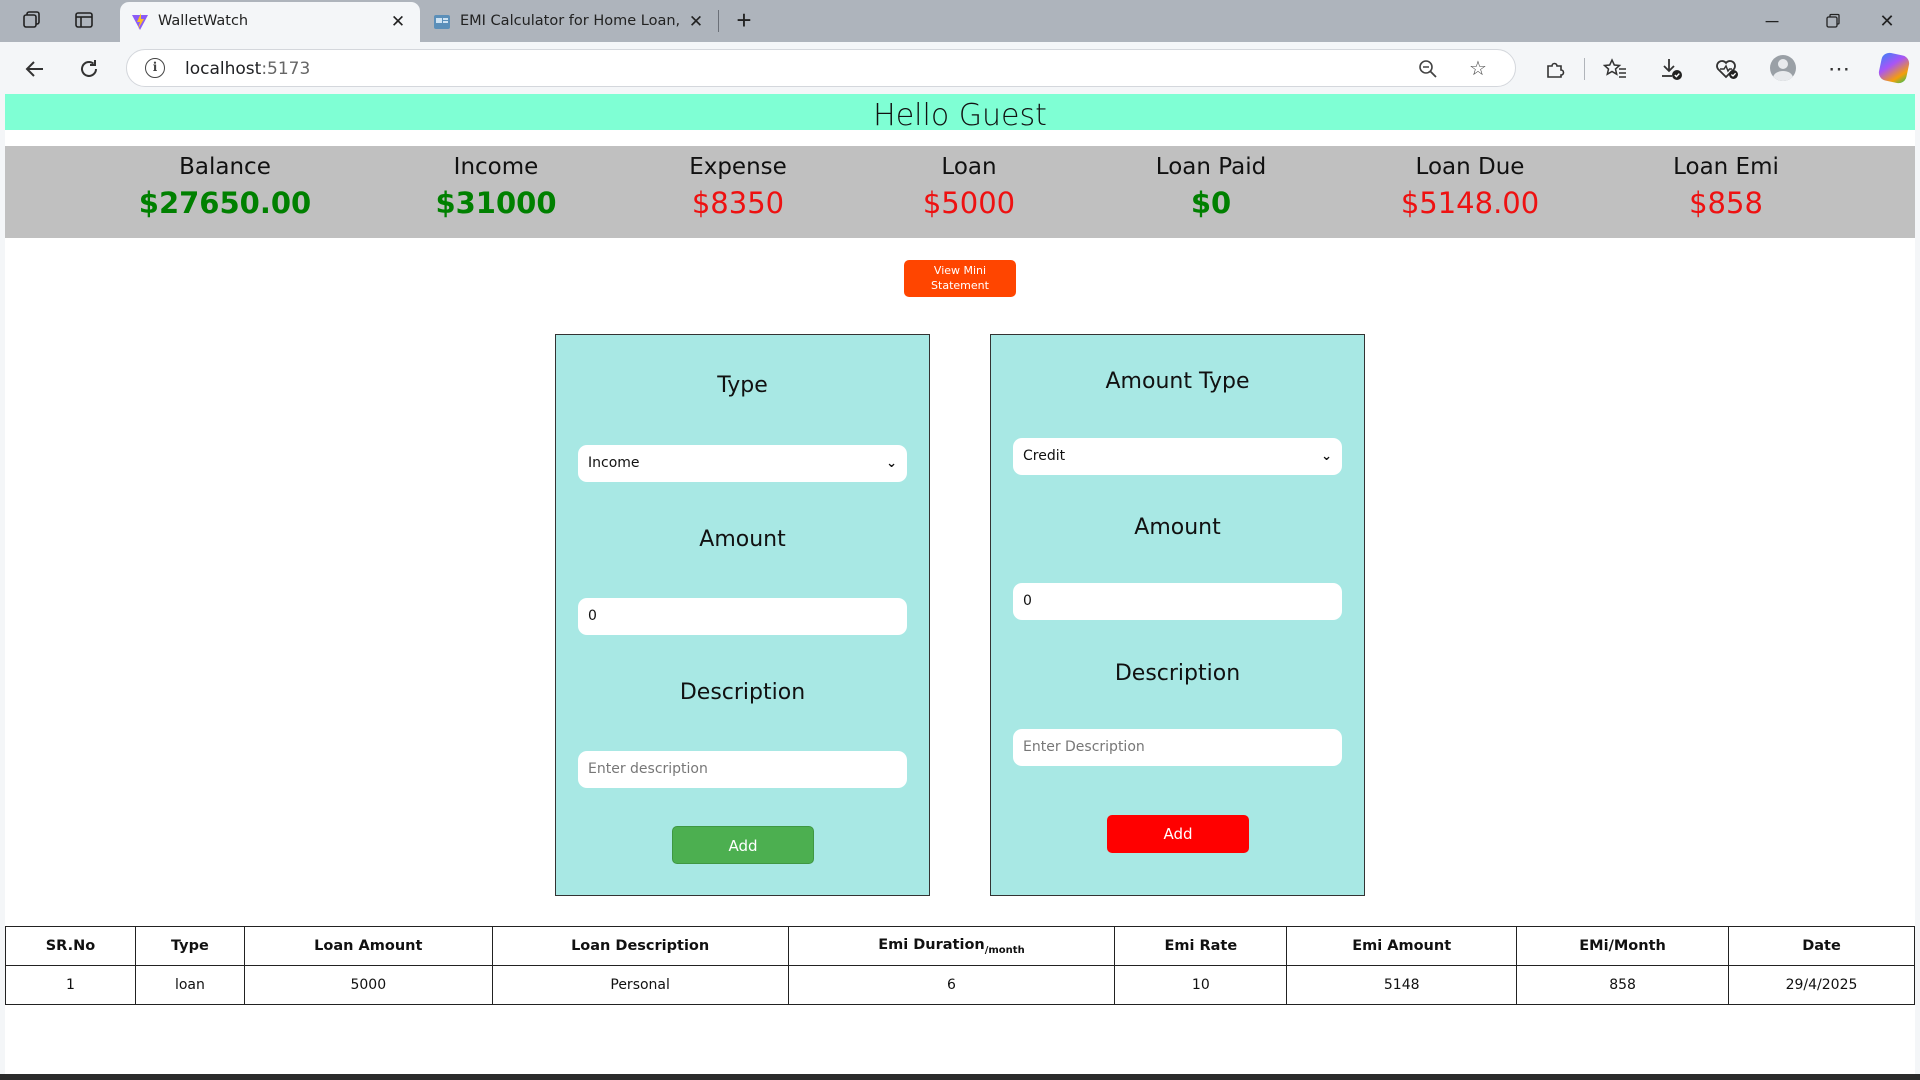 This screenshot has height=1080, width=1920. Describe the element at coordinates (1177, 456) in the screenshot. I see `amount-type-select: Credit ⌄` at that location.